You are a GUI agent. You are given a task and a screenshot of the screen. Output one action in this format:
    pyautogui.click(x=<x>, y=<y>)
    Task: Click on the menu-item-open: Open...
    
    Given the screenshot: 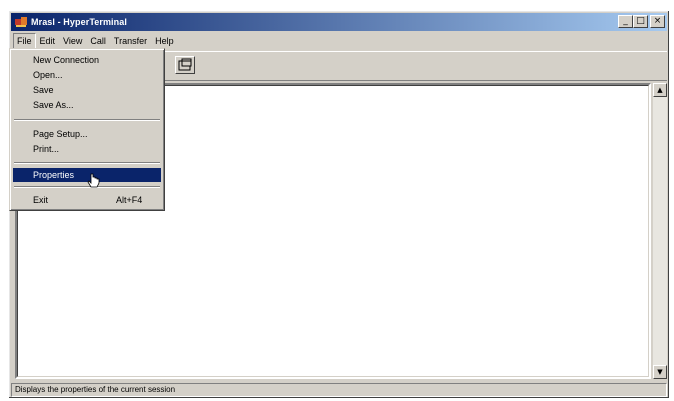 What is the action you would take?
    pyautogui.click(x=87, y=75)
    